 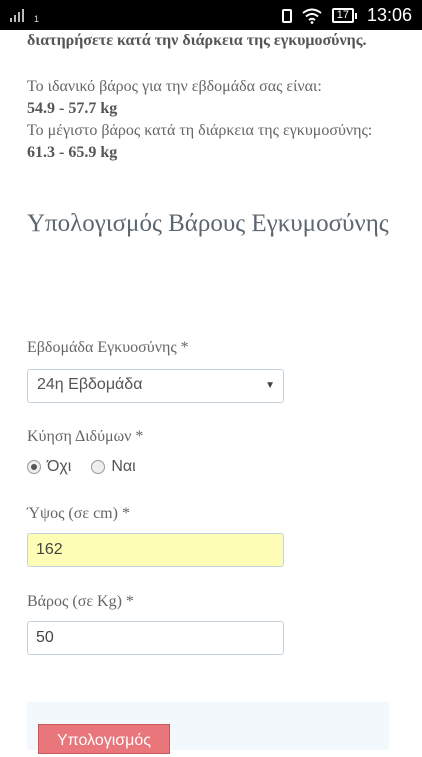 I want to click on battery-icon: 17, so click(x=344, y=15).